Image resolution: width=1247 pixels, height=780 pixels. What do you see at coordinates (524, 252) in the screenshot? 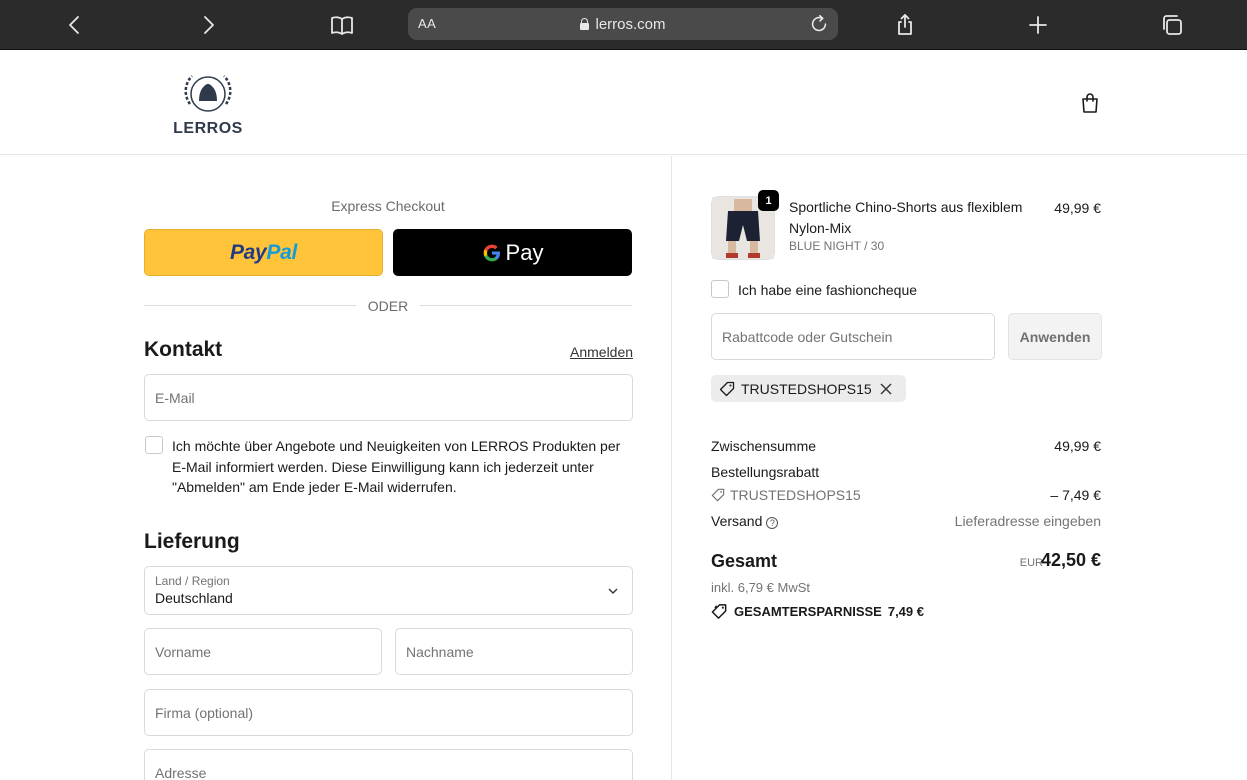
I see `google-pay-label: Pay` at bounding box center [524, 252].